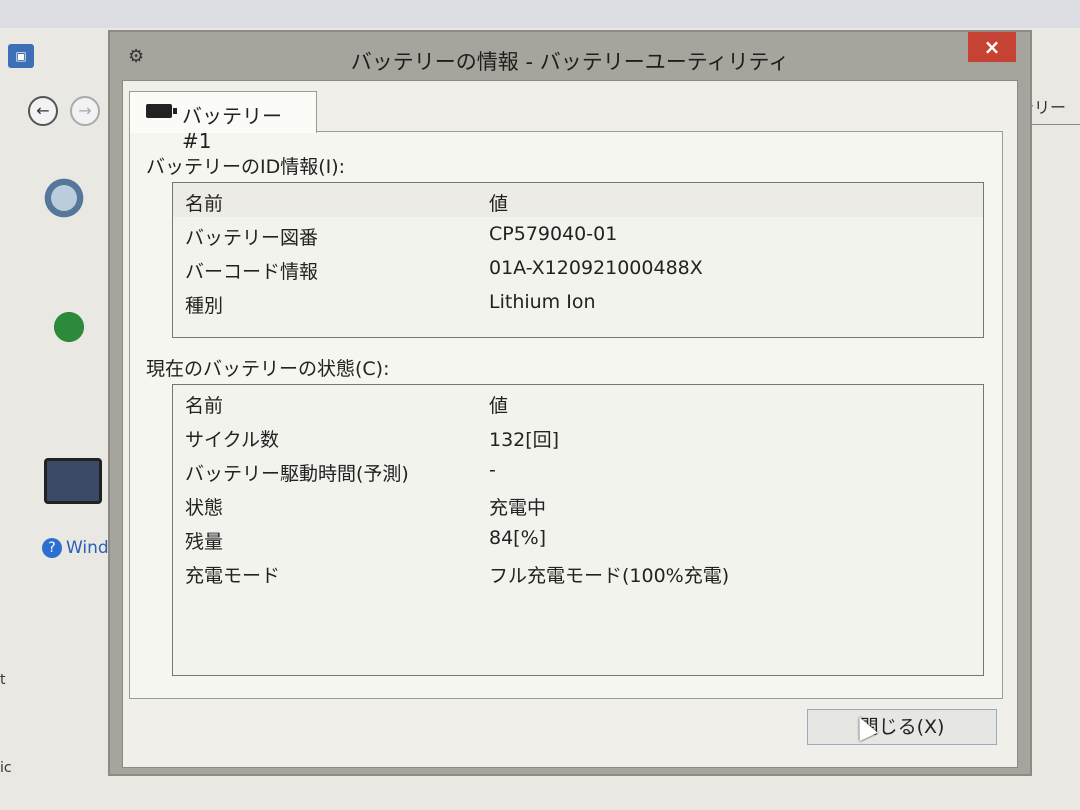  Describe the element at coordinates (578, 470) in the screenshot. I see `list-item: バッテリー駆動時間(予測) -` at that location.